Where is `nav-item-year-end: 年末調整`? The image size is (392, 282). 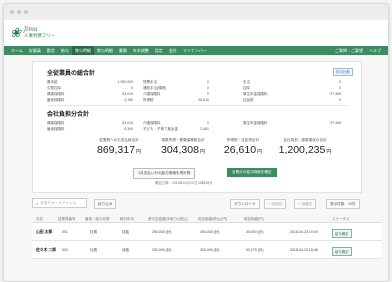
nav-item-year-end: 年末調整 is located at coordinates (141, 50).